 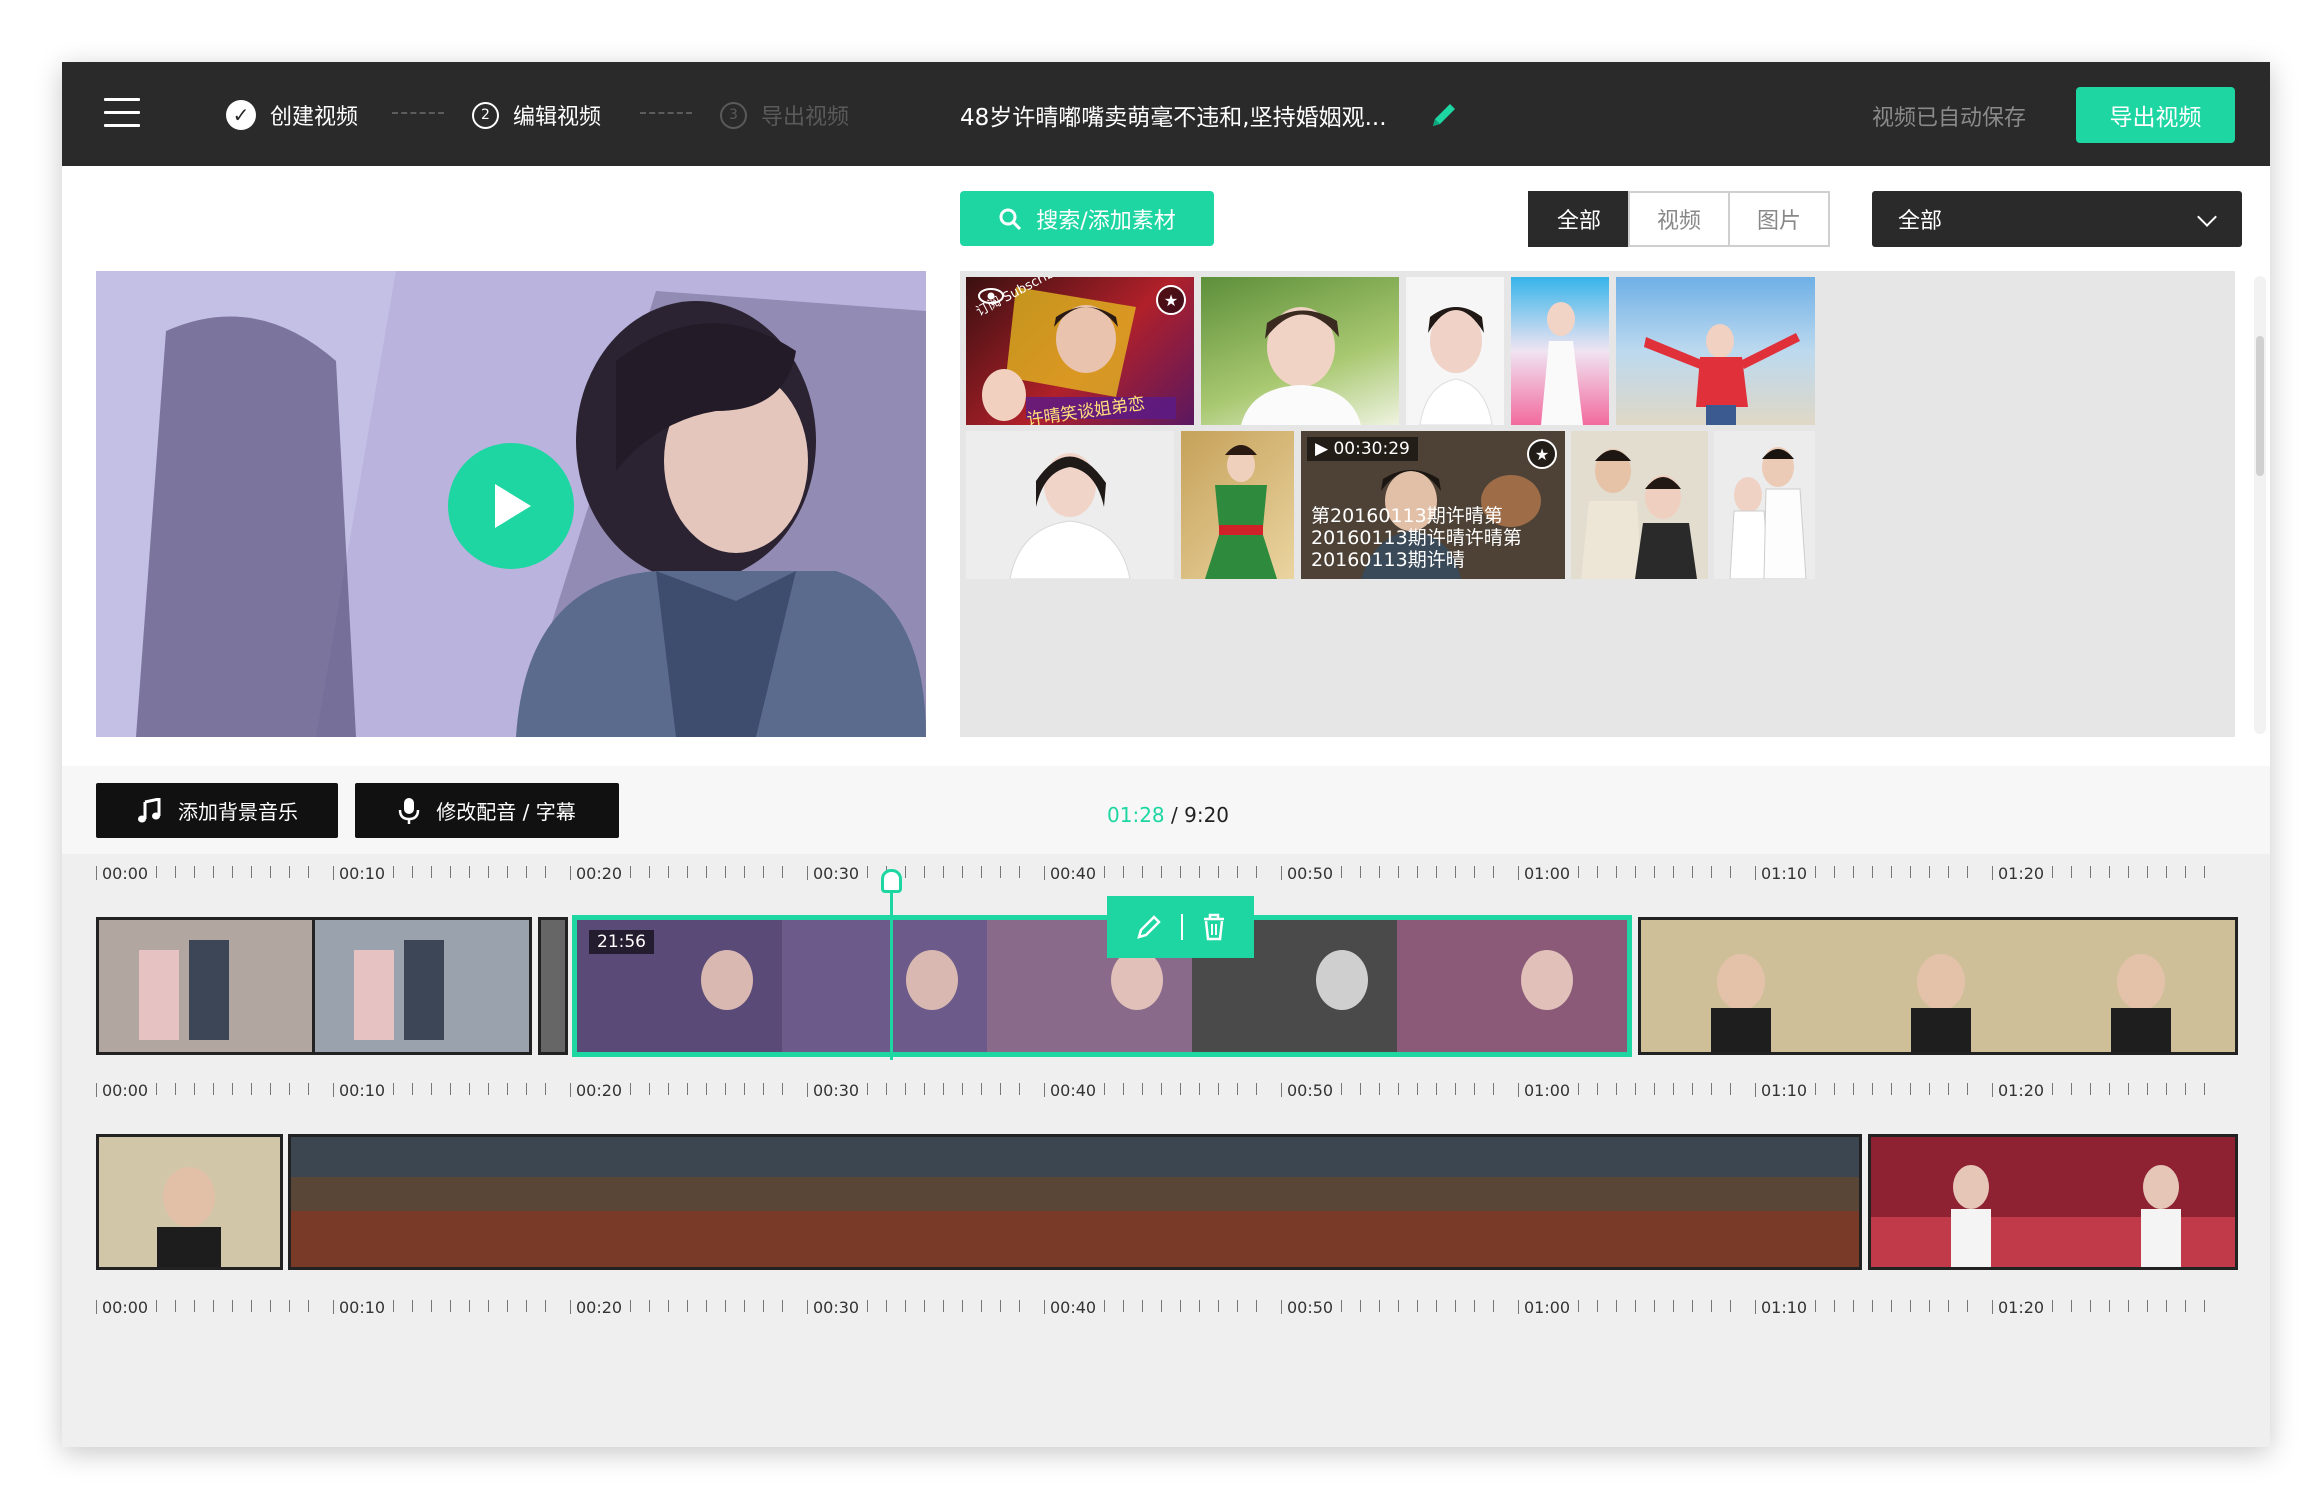 I want to click on tab-video: 视频, so click(x=1679, y=219).